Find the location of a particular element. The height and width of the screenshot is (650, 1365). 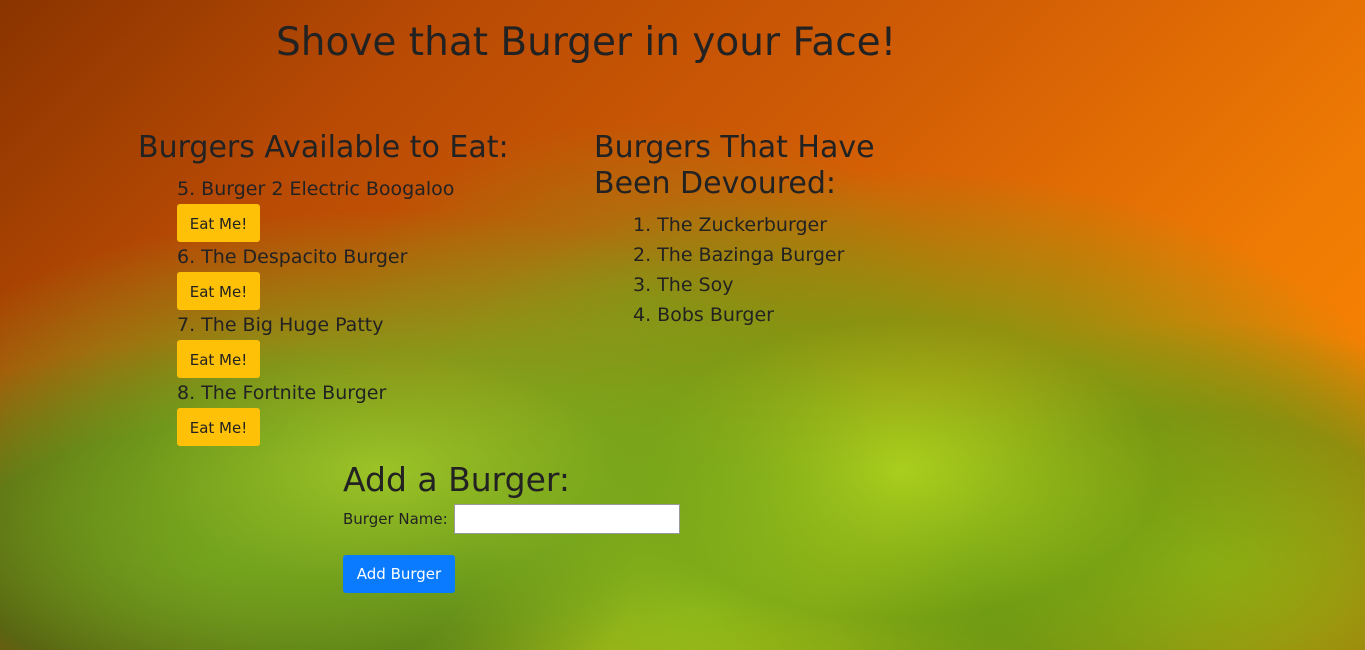

burger-name: 7. The Big Huge Patty is located at coordinates (280, 325).